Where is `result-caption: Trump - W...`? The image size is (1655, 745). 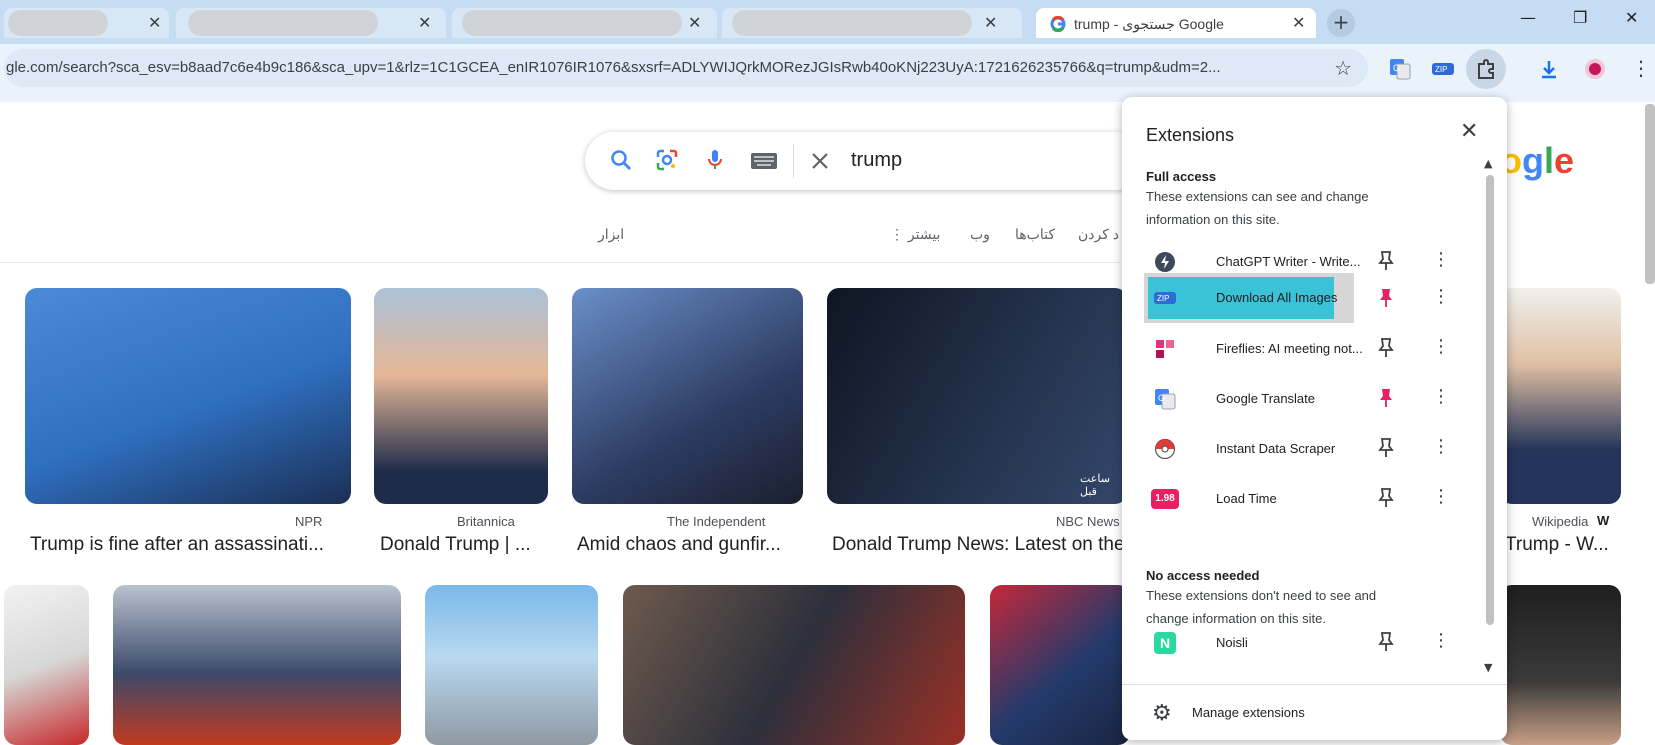
result-caption: Trump - W... is located at coordinates (1565, 545).